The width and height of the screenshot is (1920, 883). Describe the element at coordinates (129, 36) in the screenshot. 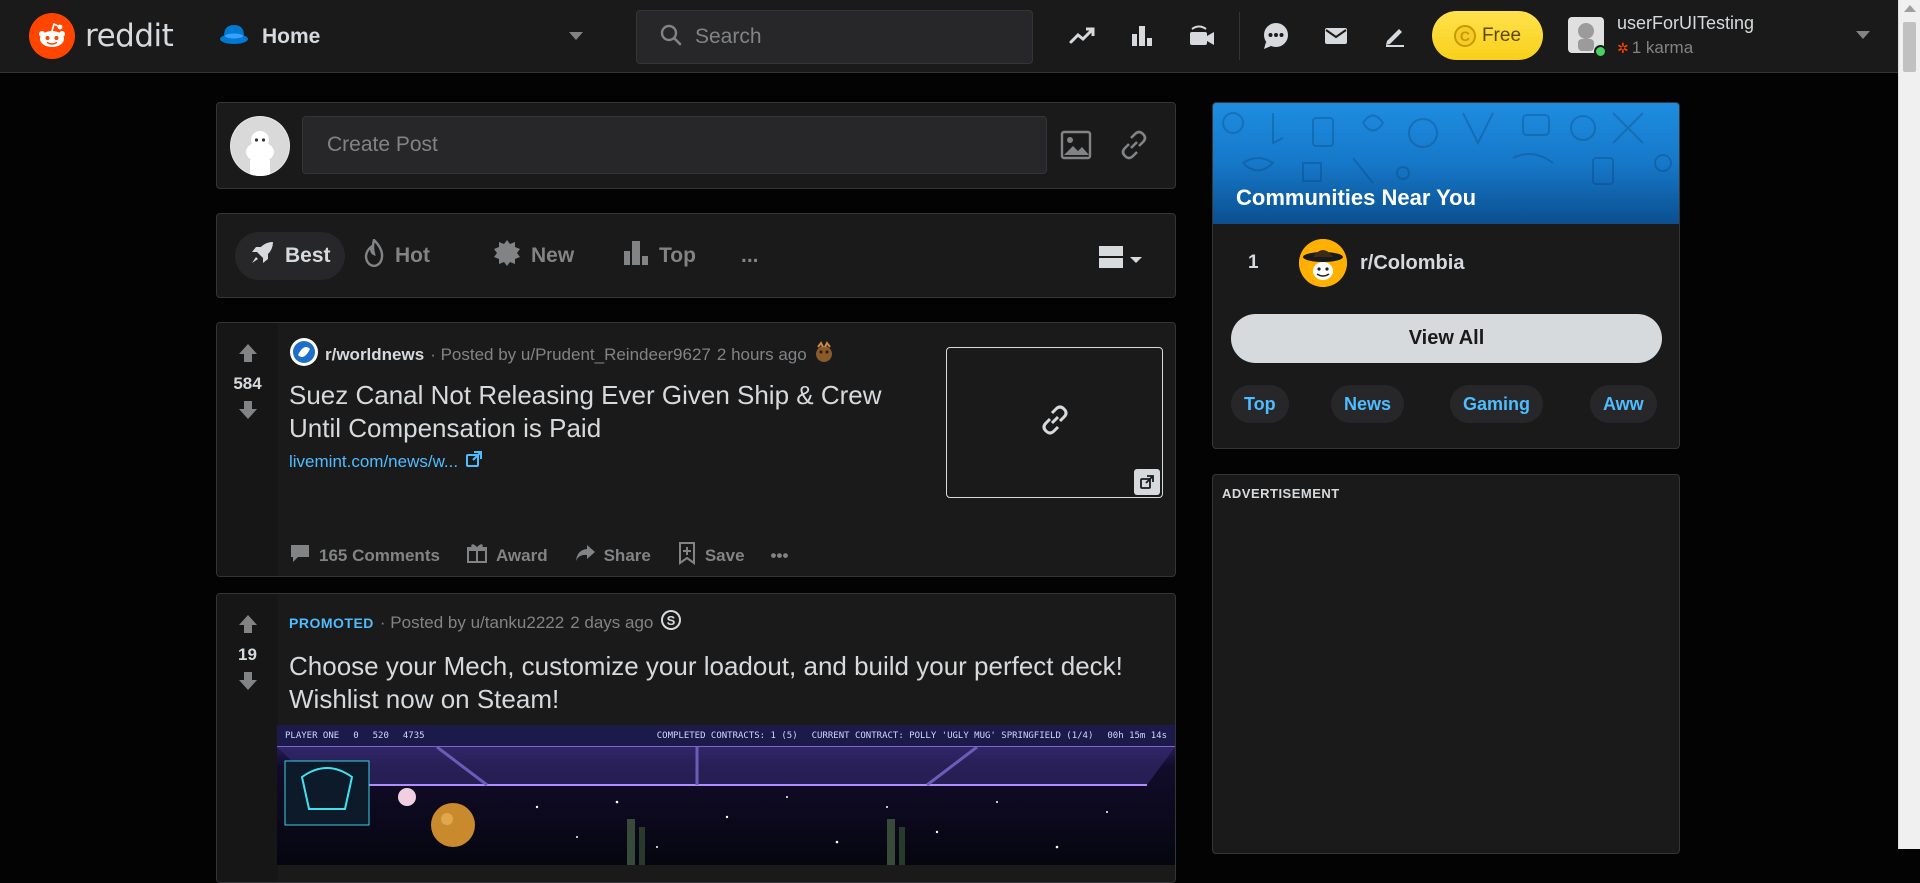

I see `reddit-wordmark: reddit` at that location.